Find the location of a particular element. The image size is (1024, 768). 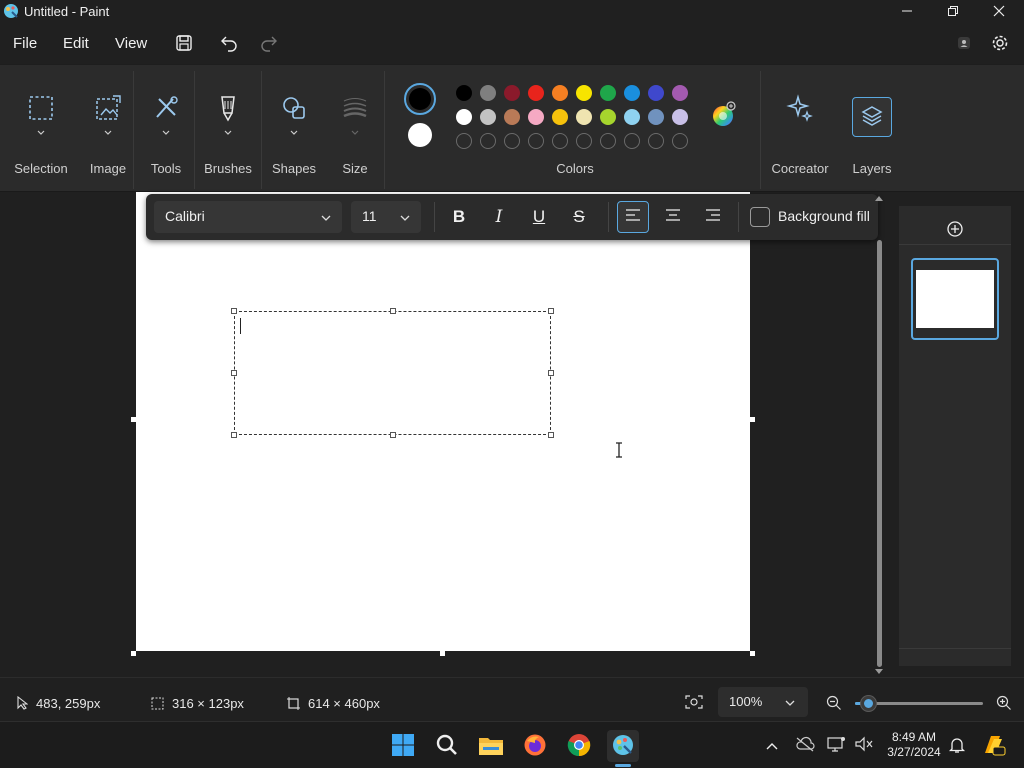

taskbar-search-button is located at coordinates (447, 746).